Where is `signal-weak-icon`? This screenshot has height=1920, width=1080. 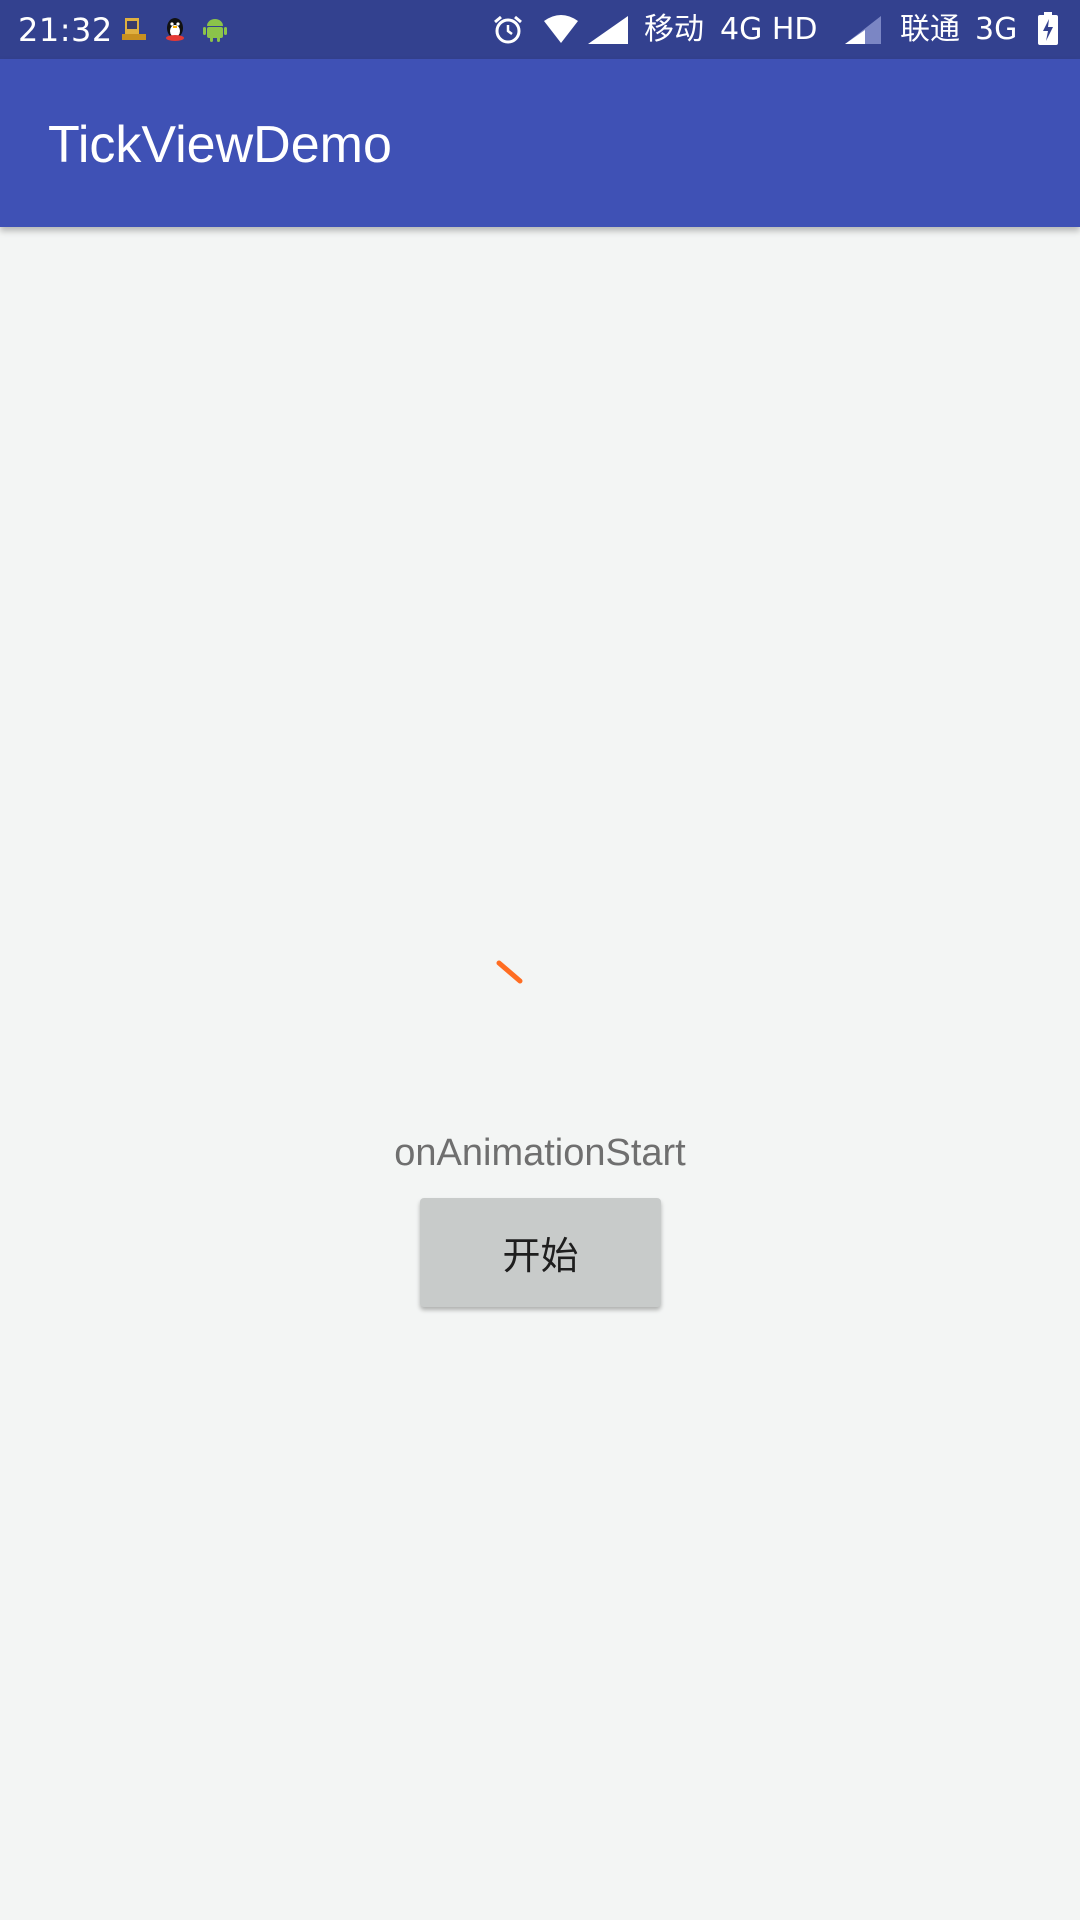 signal-weak-icon is located at coordinates (862, 29).